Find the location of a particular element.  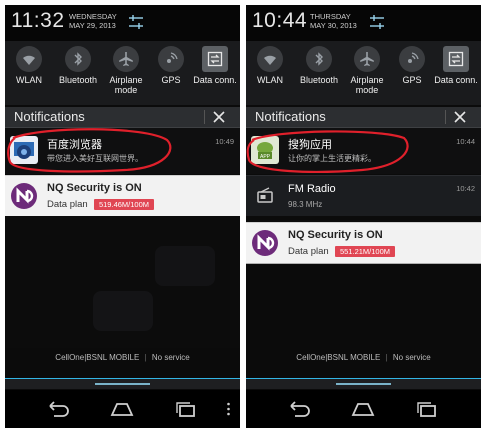

status-bar: 10:44 THURSDAY MAY 30, 2013 is located at coordinates (363, 23).